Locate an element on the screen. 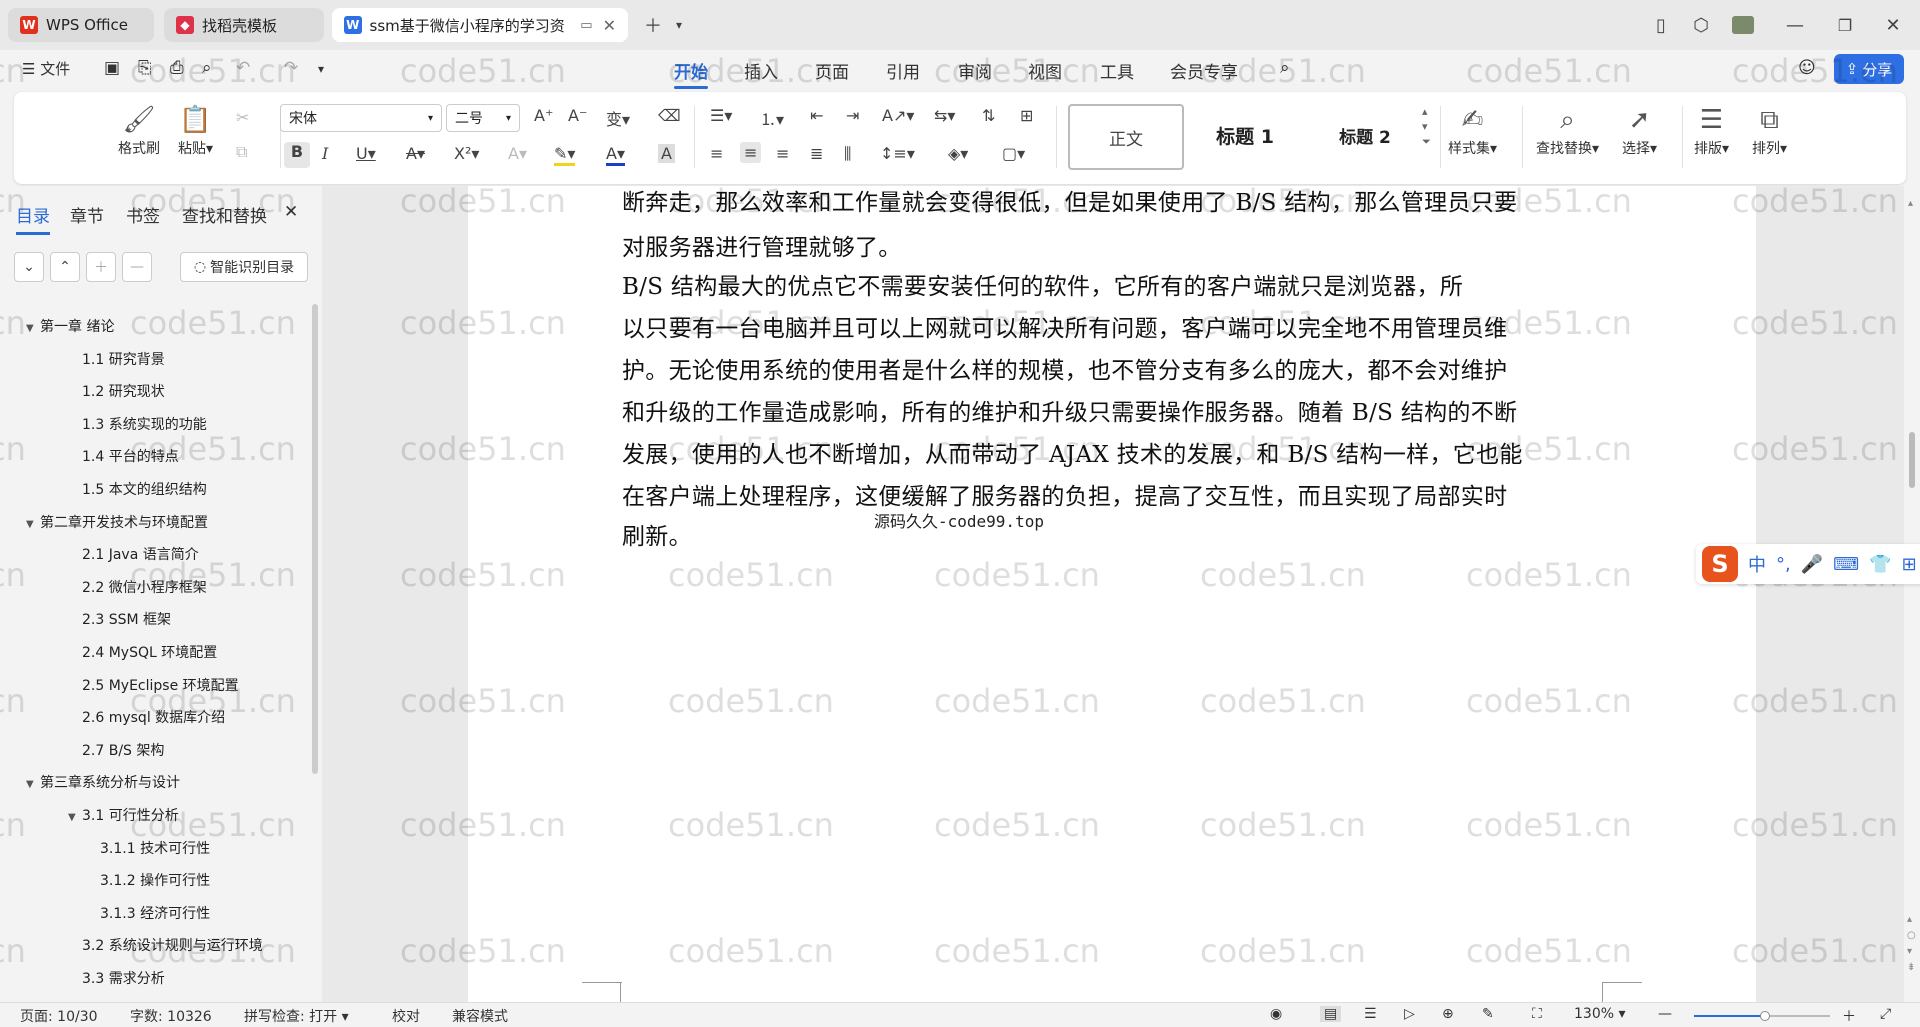 The width and height of the screenshot is (1920, 1027). nav-tab-find-replace: 查找和替换 is located at coordinates (224, 214).